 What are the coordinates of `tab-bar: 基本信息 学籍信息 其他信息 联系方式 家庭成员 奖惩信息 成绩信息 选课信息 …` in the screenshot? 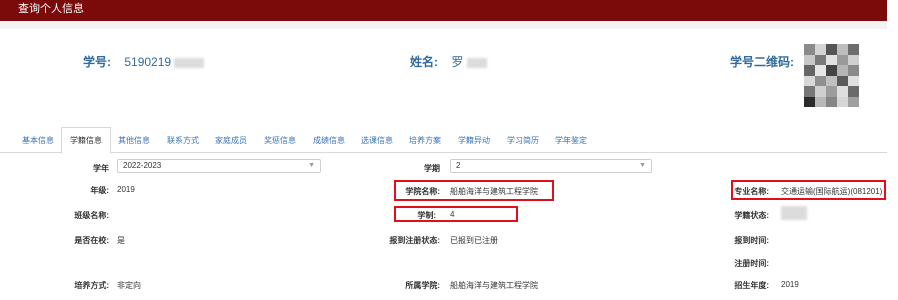 It's located at (443, 140).